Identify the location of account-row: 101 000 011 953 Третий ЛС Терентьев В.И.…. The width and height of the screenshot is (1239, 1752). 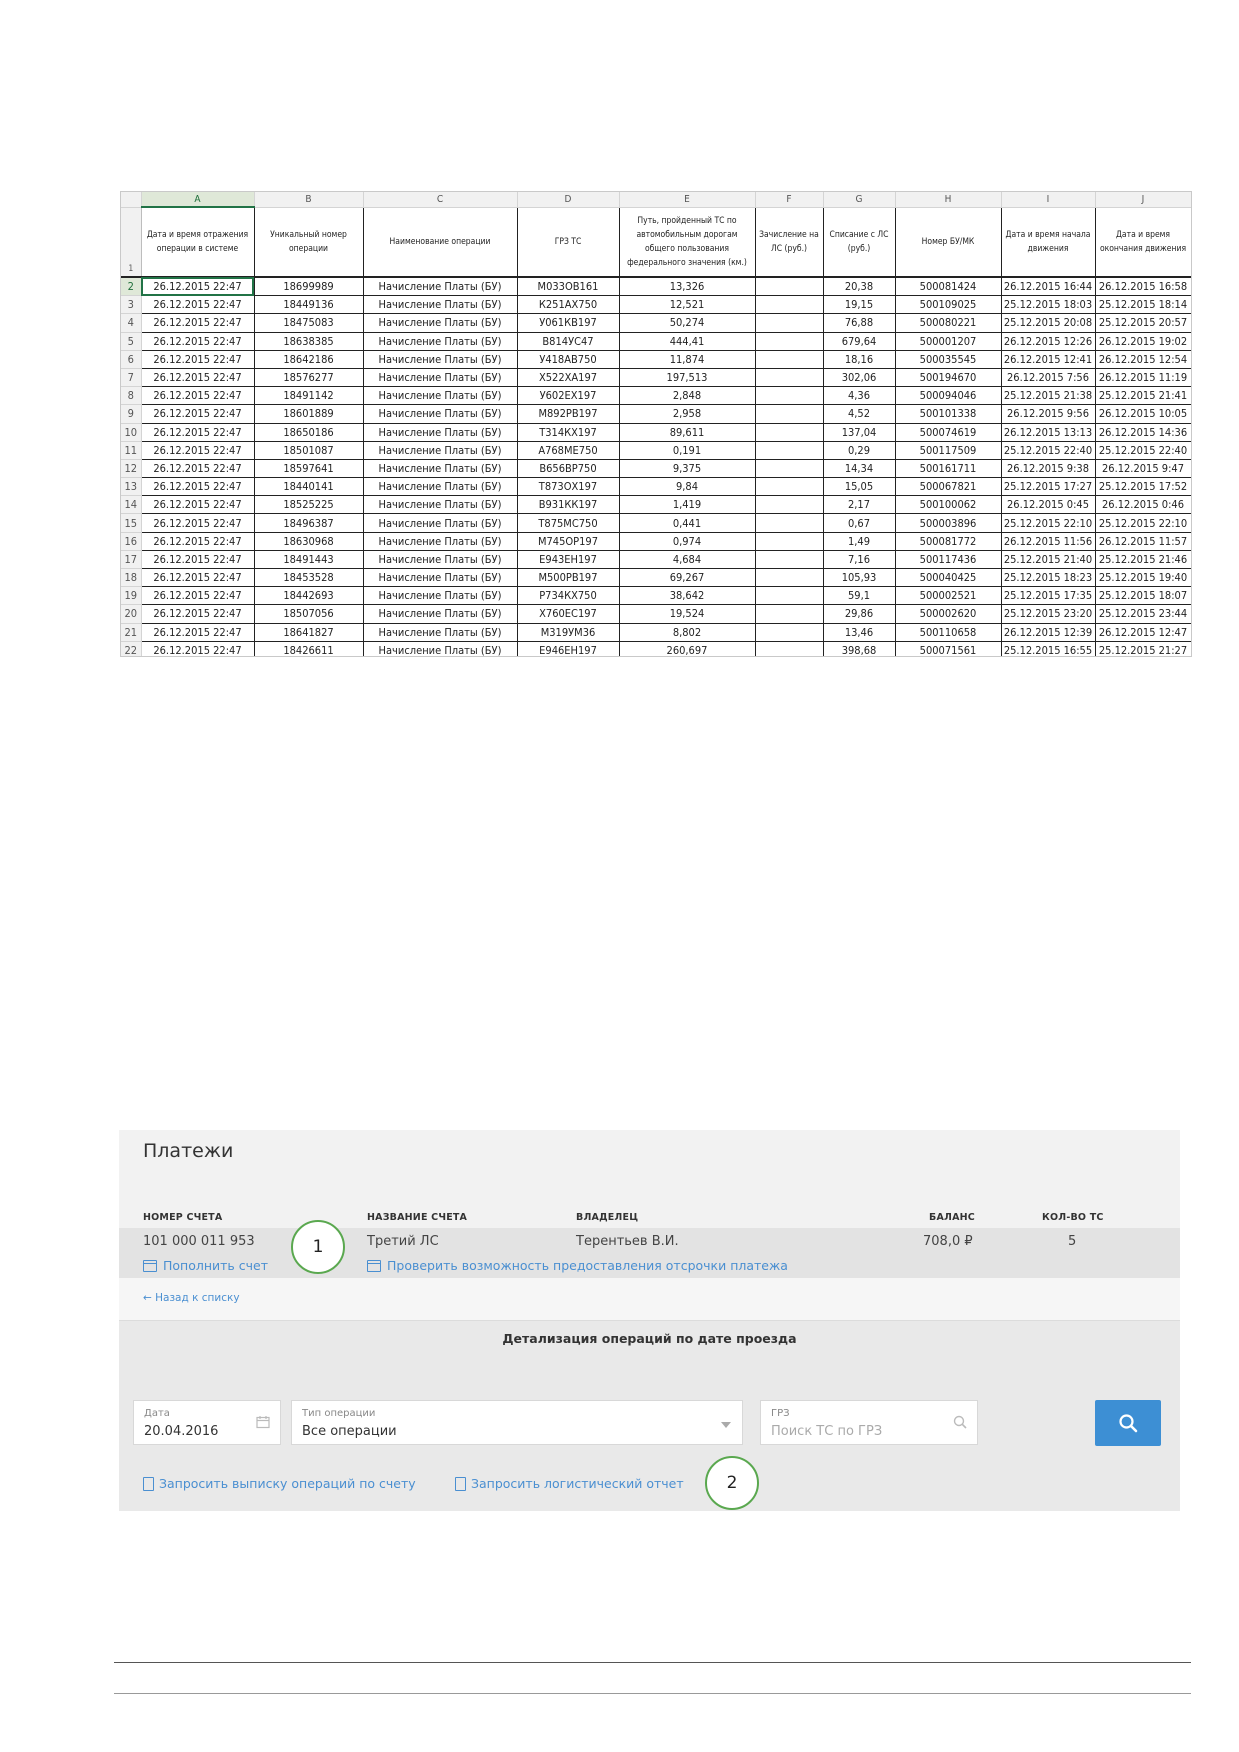
(649, 1253).